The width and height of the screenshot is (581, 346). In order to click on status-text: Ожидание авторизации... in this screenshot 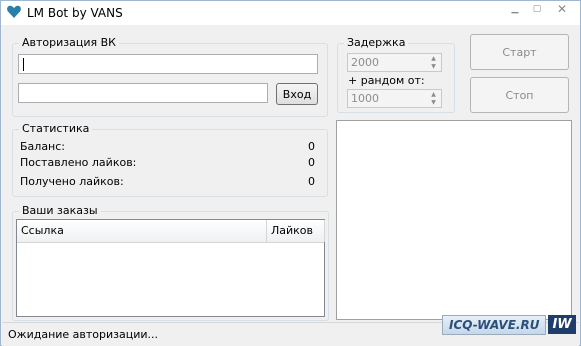, I will do `click(83, 334)`.